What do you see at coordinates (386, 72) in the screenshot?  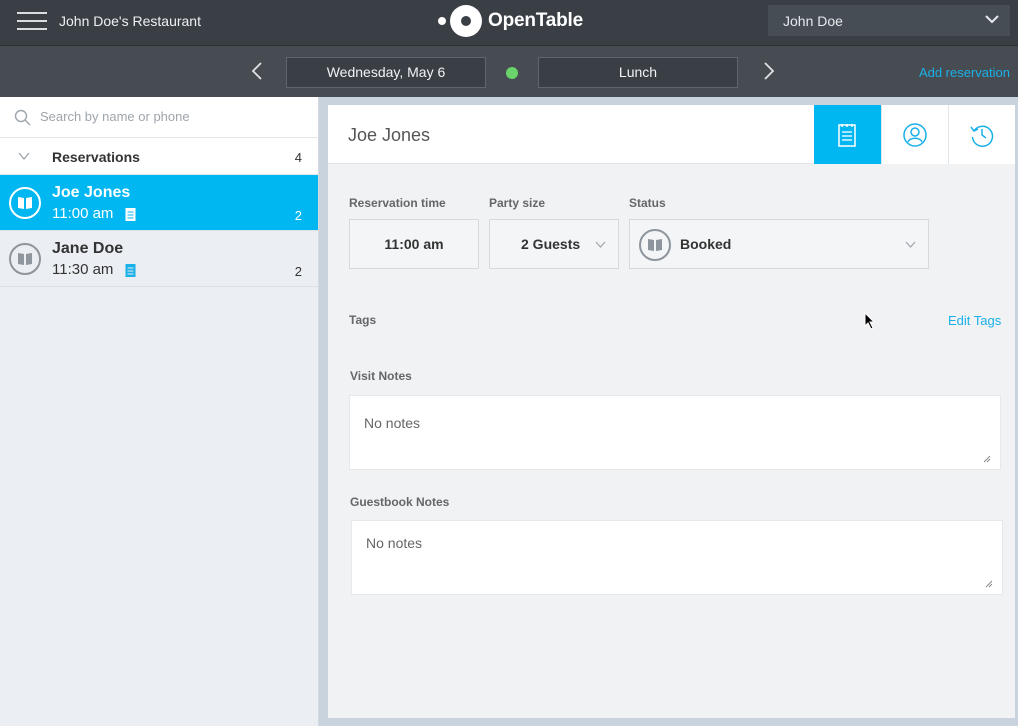 I see `date-selector: Wednesday, May 6` at bounding box center [386, 72].